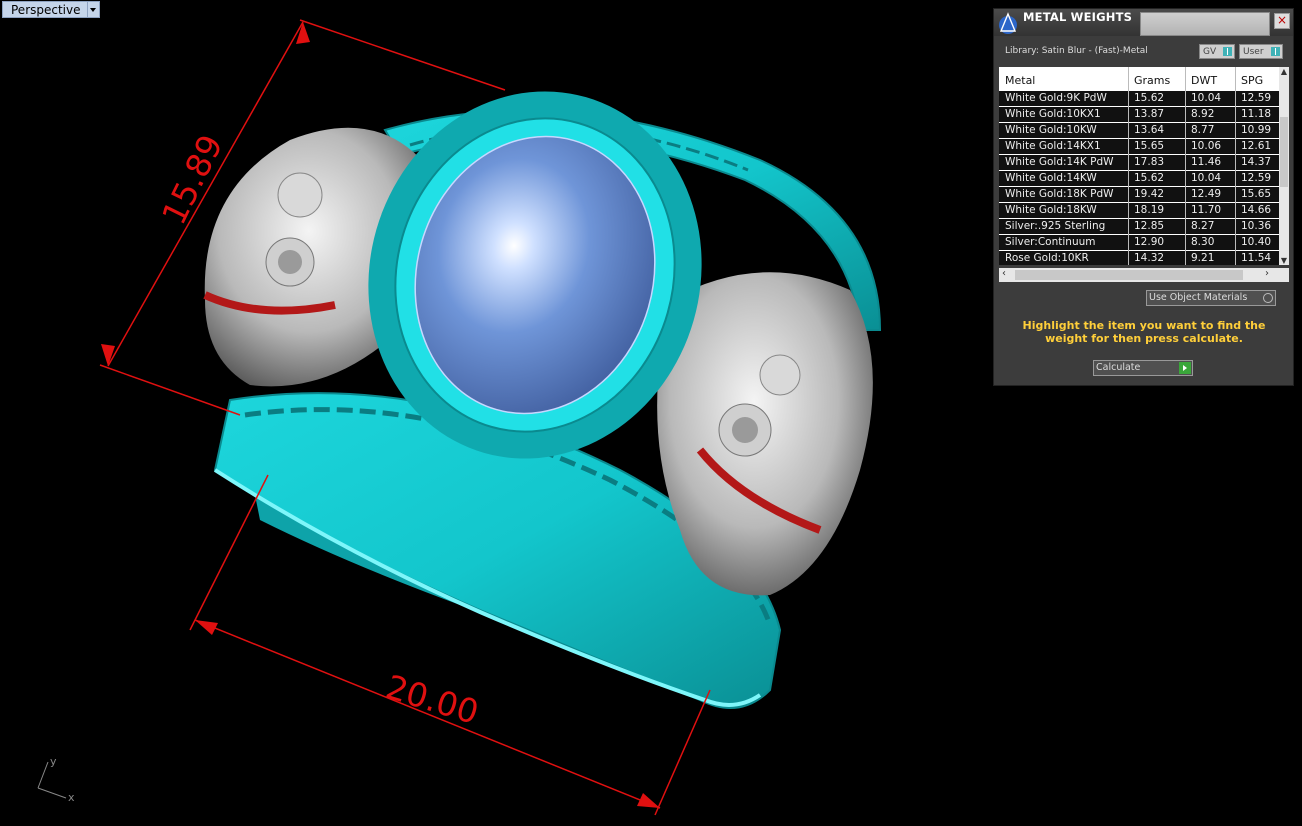 The image size is (1302, 826). I want to click on calculate-button: Calculate, so click(1143, 368).